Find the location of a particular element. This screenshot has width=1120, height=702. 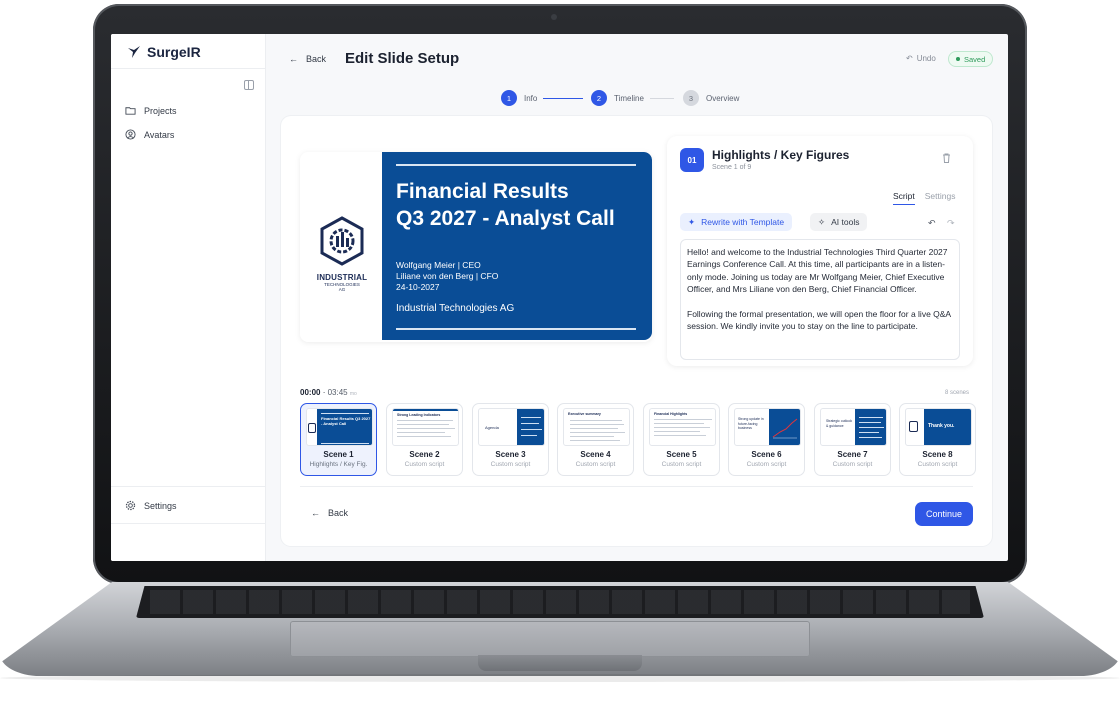

scene-card-8: Thank you. Scene 8 Custom script is located at coordinates (937, 439).